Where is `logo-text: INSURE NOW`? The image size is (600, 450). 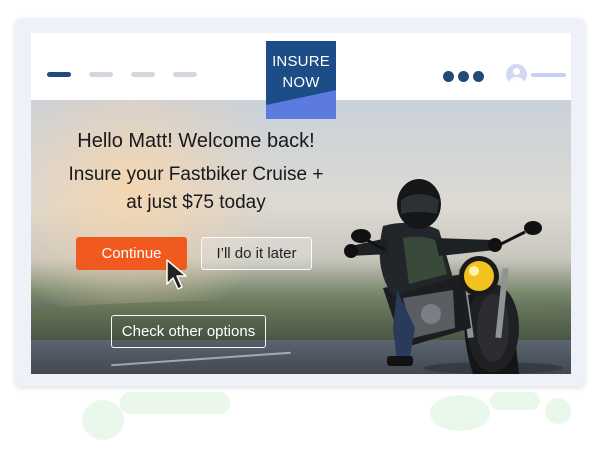 logo-text: INSURE NOW is located at coordinates (301, 72).